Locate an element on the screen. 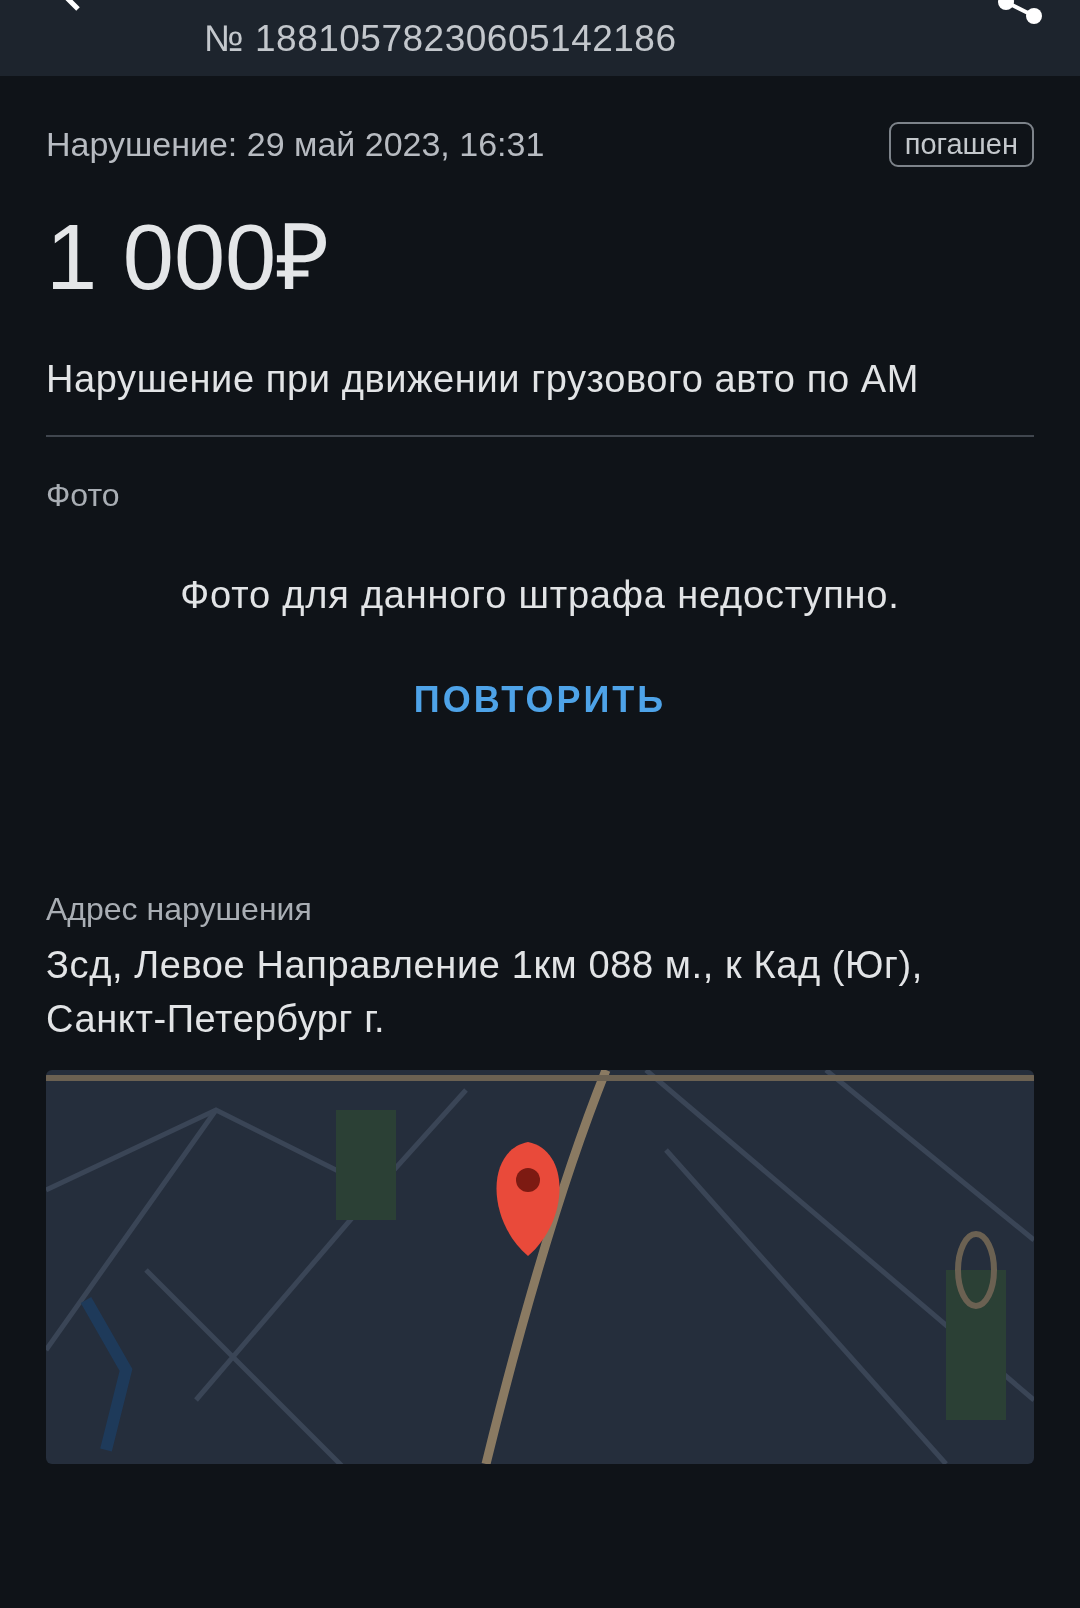 Image resolution: width=1080 pixels, height=1608 pixels. violation-address: Зсд, Левое Направление 1км 088 м., к Кад (Юг), Санкт-Петербург г. is located at coordinates (485, 992).